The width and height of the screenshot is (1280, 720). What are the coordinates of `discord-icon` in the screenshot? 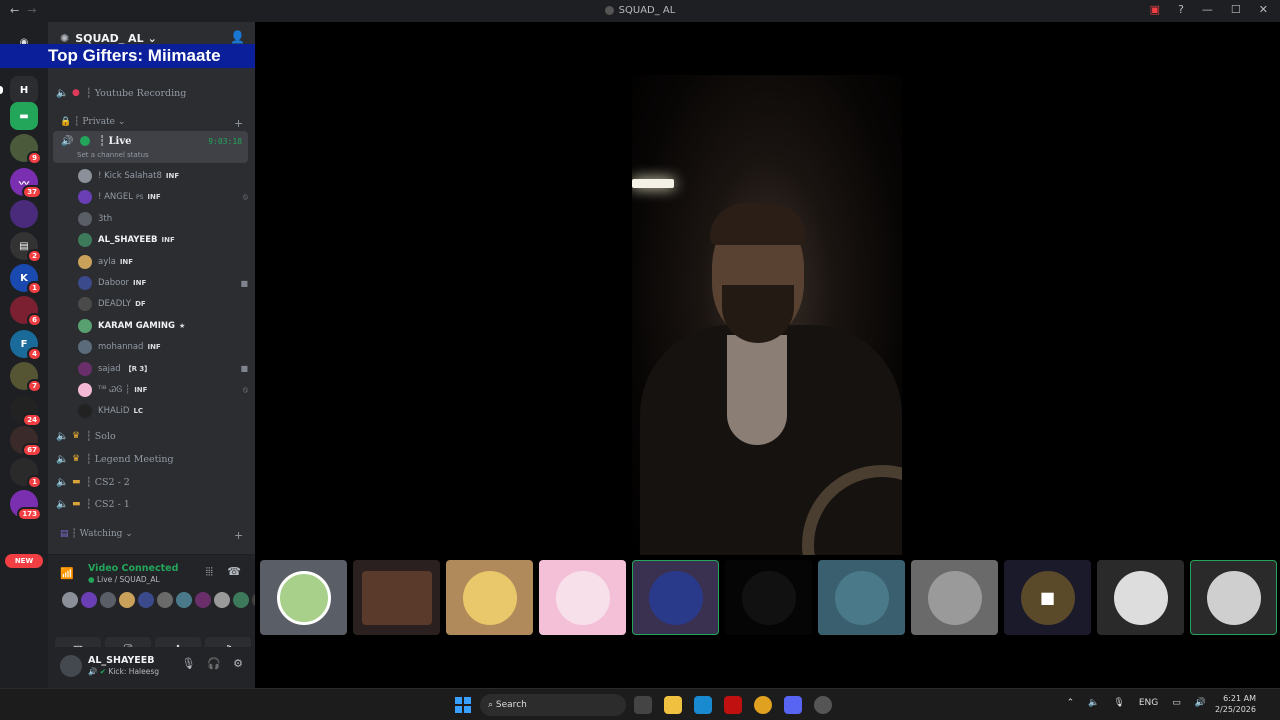 It's located at (793, 705).